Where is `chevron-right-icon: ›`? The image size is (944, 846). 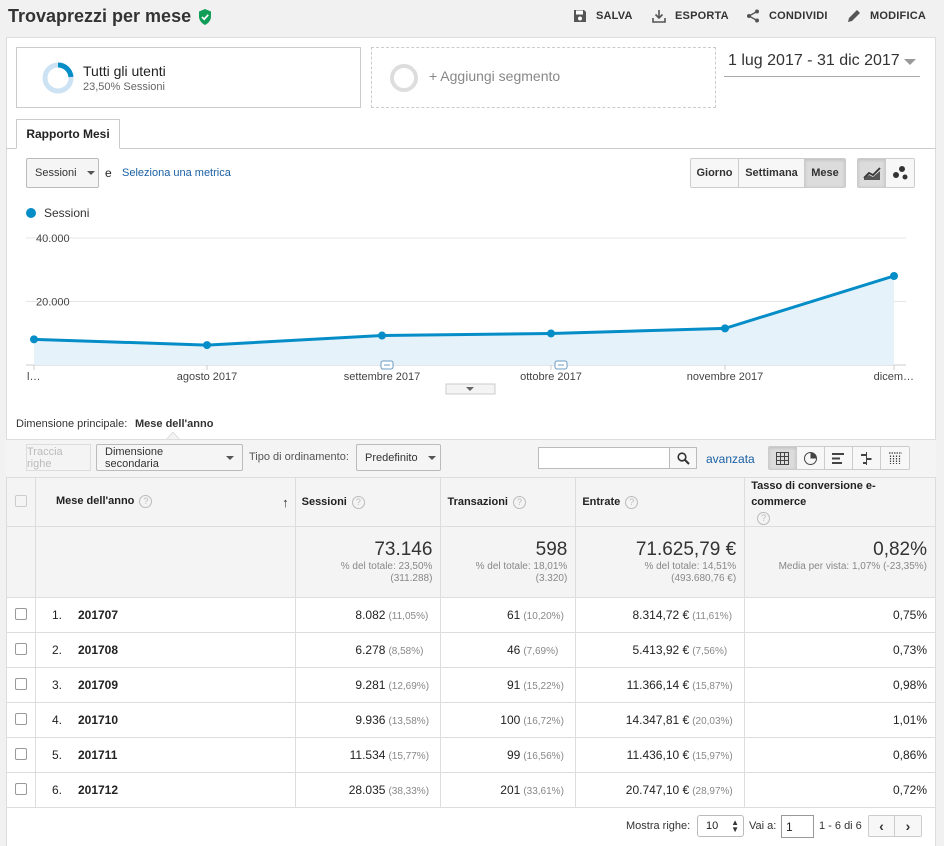 chevron-right-icon: › is located at coordinates (908, 826).